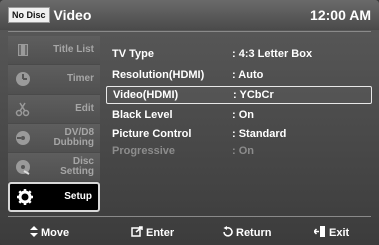  What do you see at coordinates (248, 75) in the screenshot?
I see `setting-value: : Auto` at bounding box center [248, 75].